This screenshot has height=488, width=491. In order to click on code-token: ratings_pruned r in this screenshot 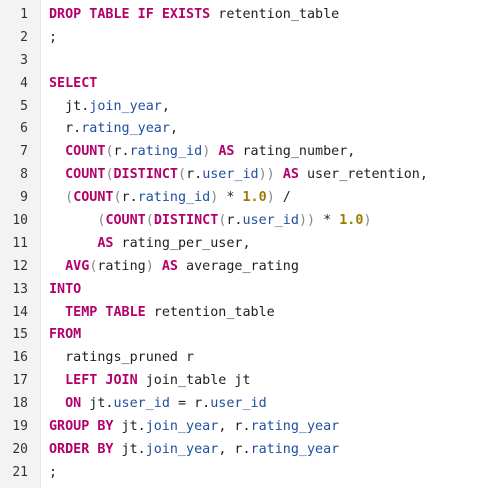, I will do `click(122, 358)`.